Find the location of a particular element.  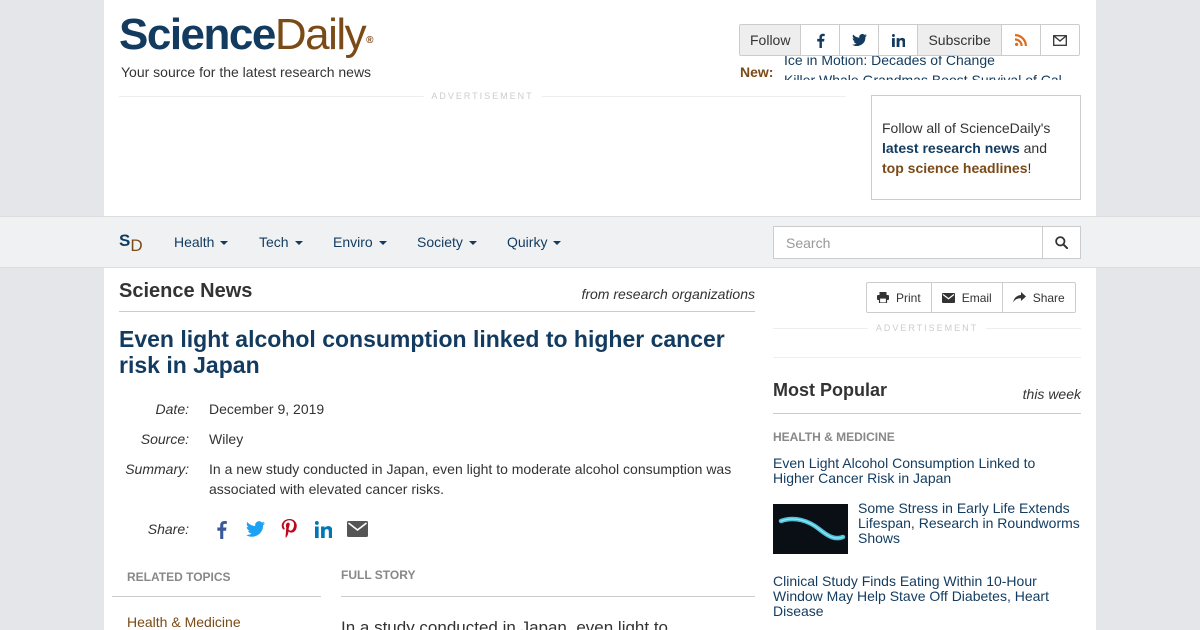

nav-item-enviro: Enviro is located at coordinates (360, 242).